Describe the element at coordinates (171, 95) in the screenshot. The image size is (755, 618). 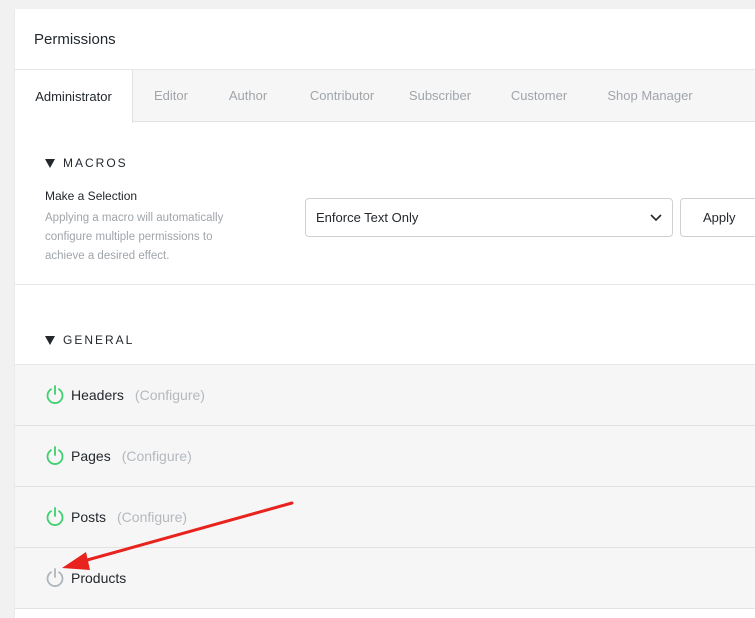
I see `tab-editor: Editor` at that location.